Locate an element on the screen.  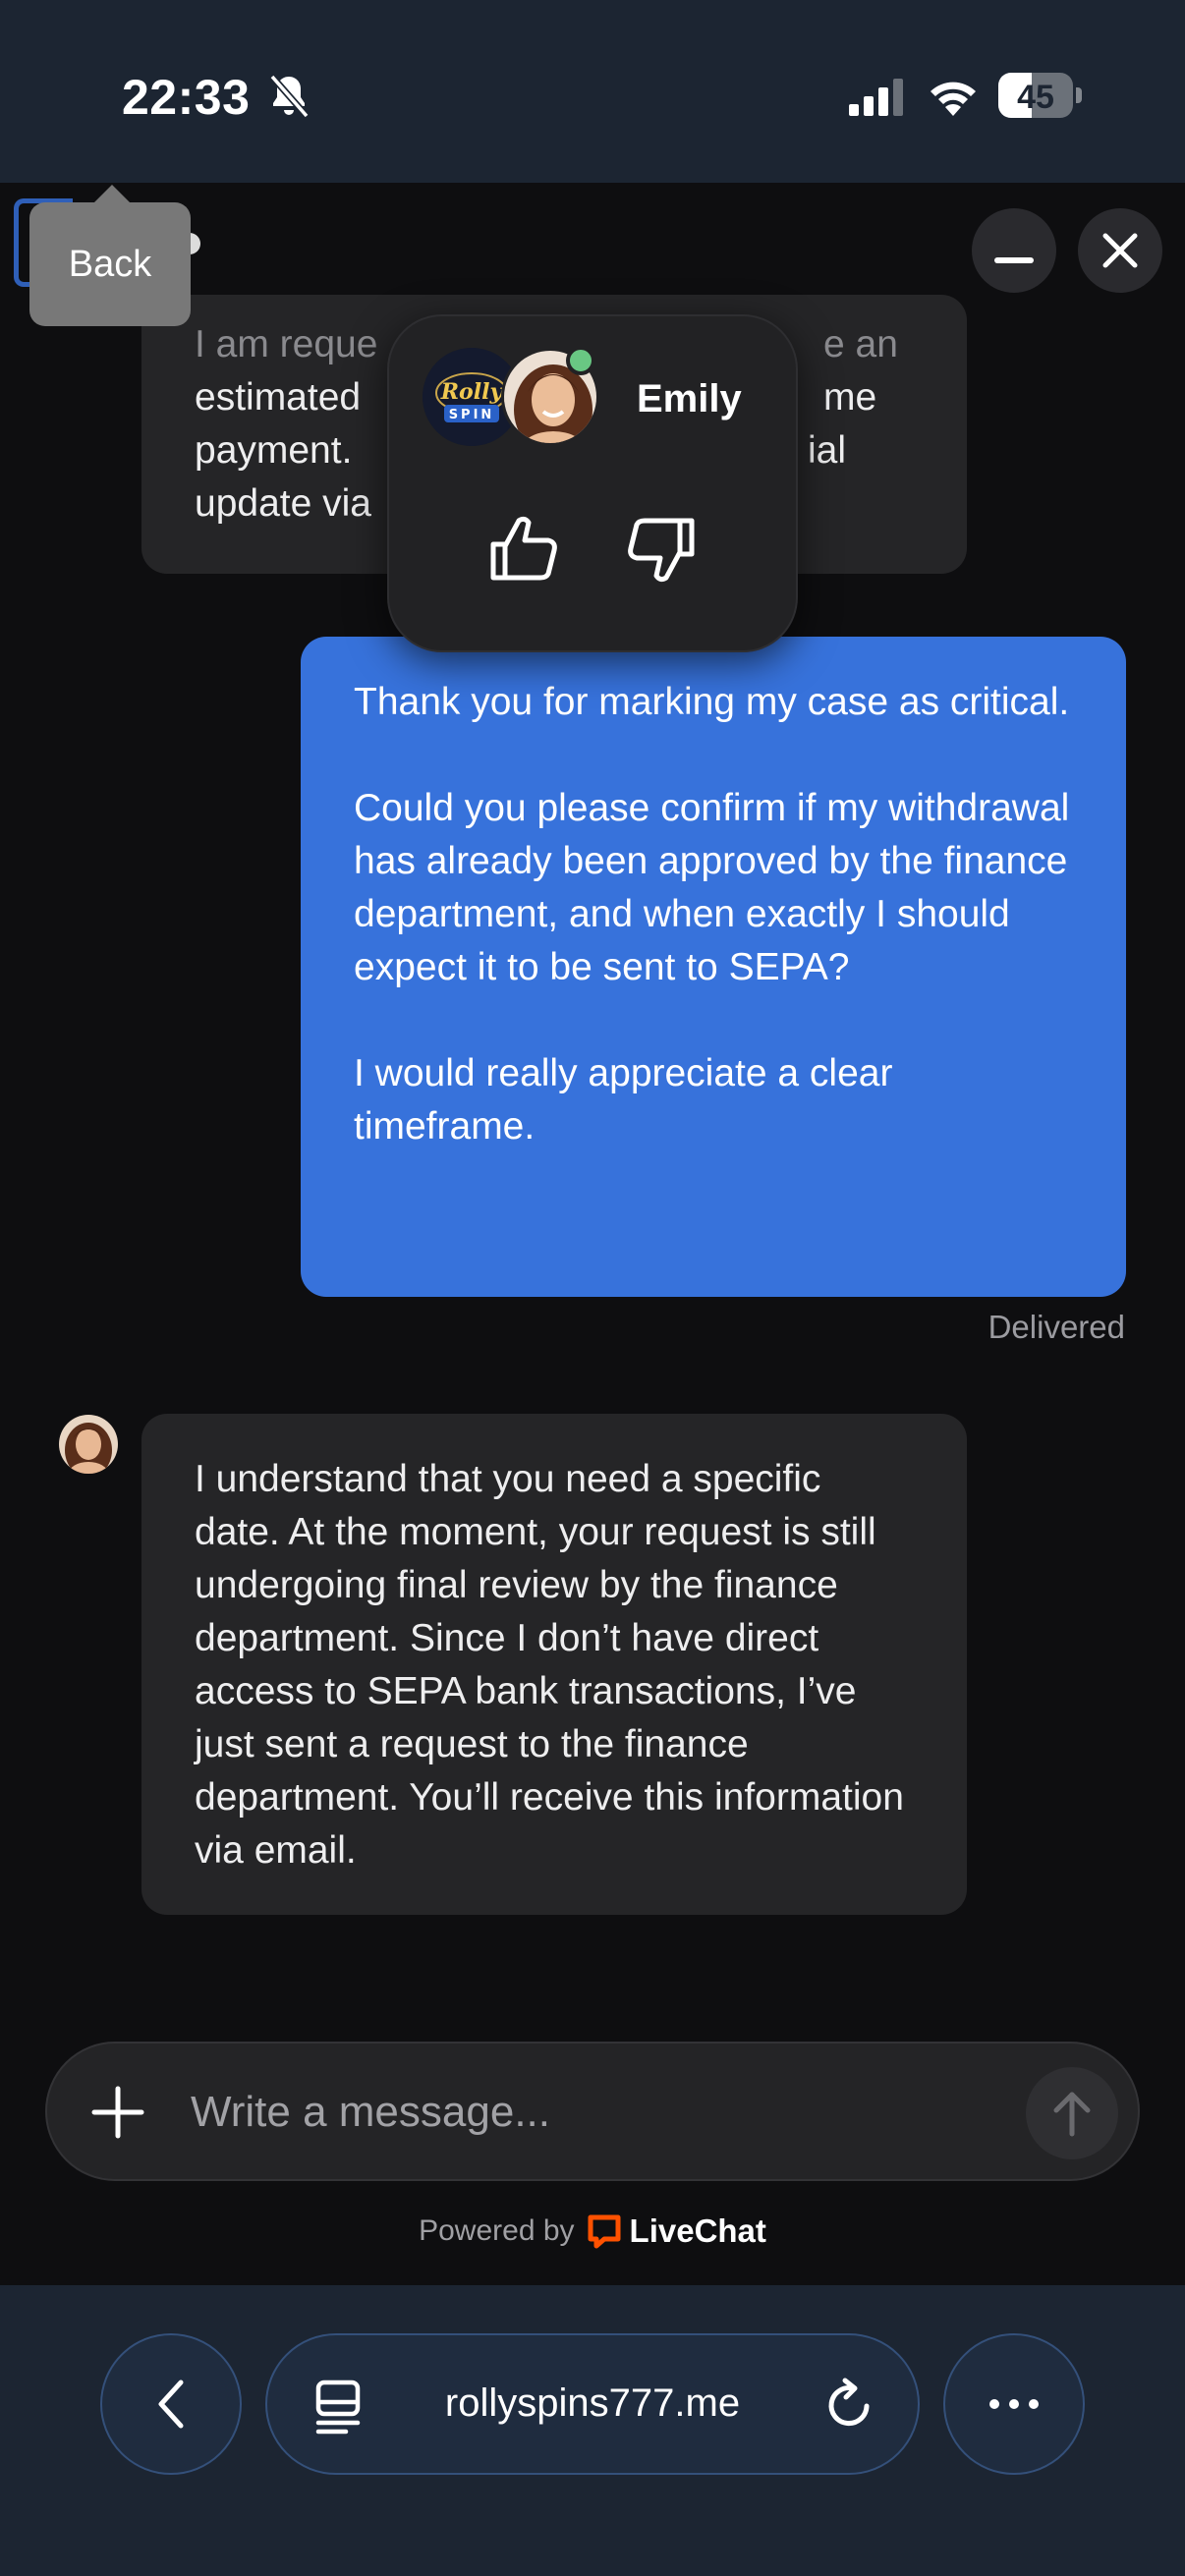
plus-icon is located at coordinates (118, 2112).